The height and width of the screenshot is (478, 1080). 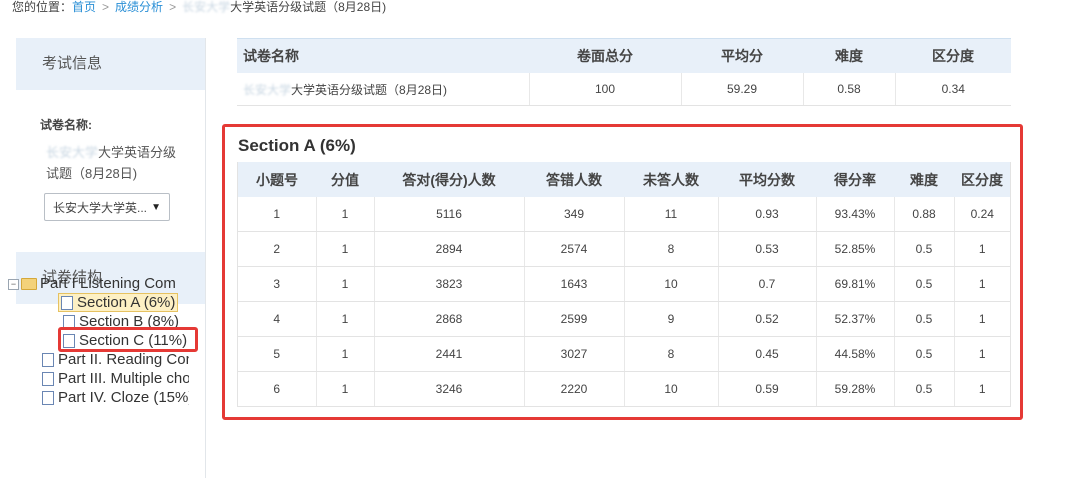 I want to click on paper-name-value: 长安大学大学英语分级 试题（8月28日), so click(x=121, y=163).